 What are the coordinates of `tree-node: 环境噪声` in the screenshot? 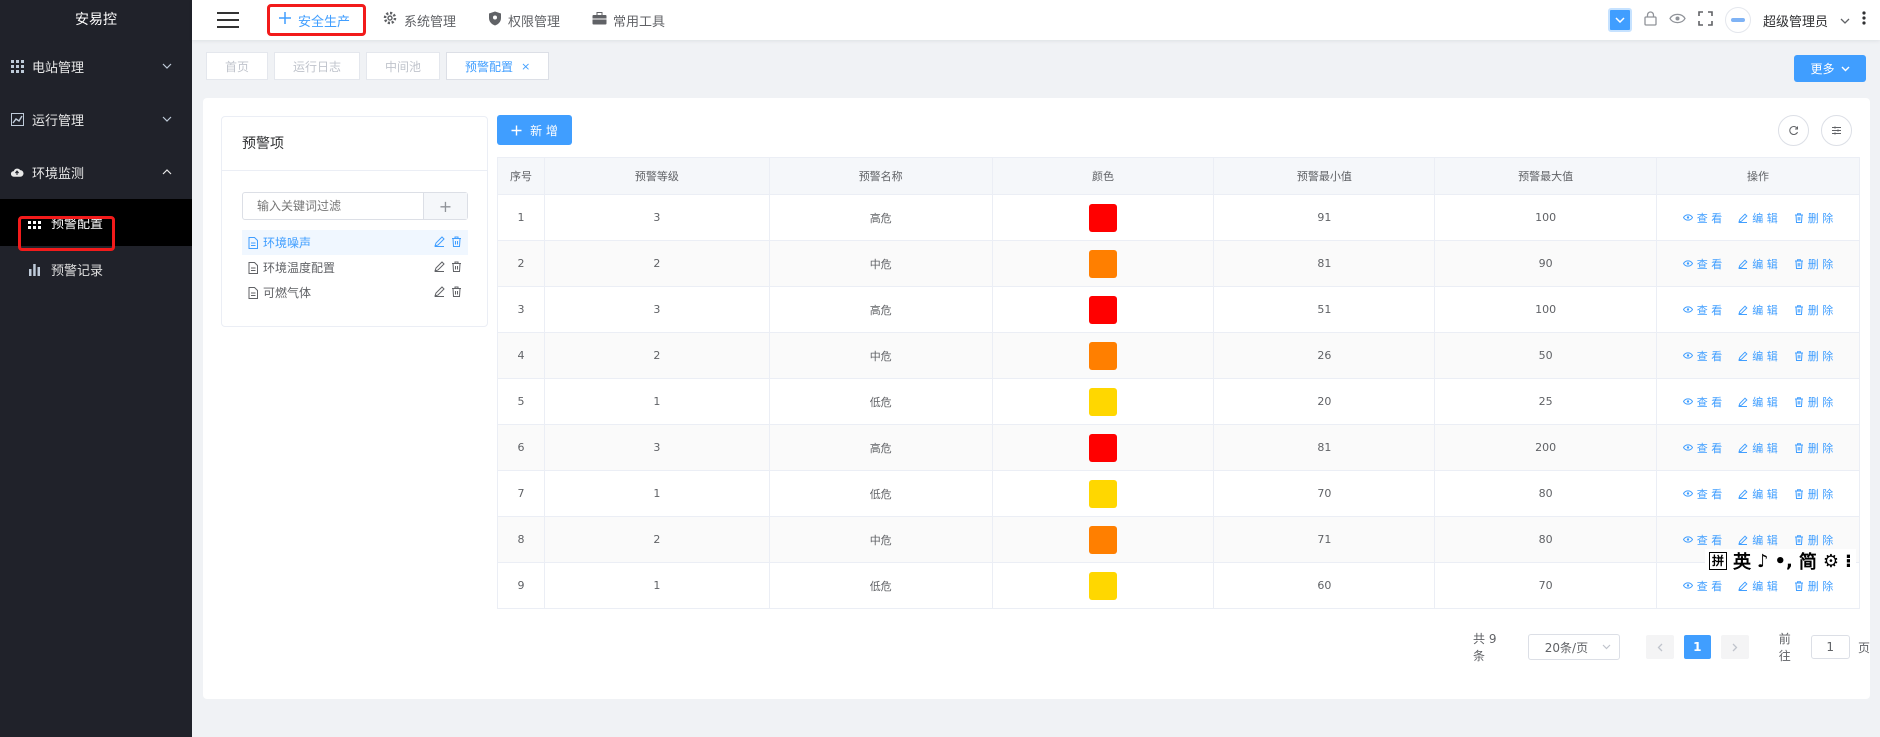 It's located at (355, 242).